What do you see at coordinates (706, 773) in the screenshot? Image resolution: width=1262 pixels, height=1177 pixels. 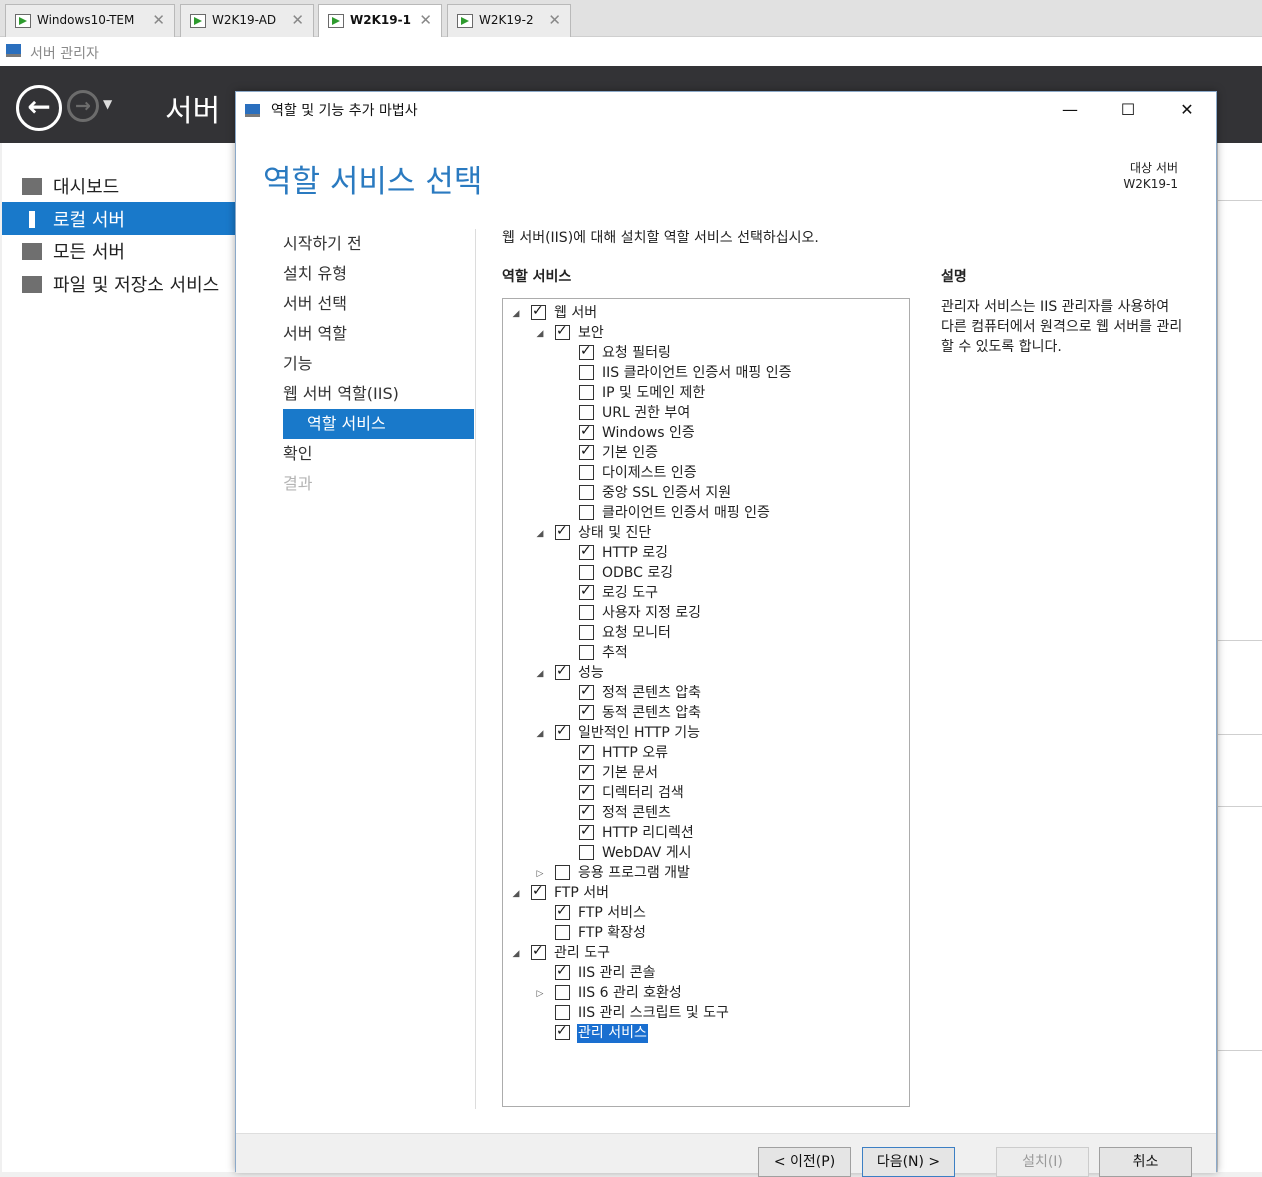 I see `tree-node: 기본 문서` at bounding box center [706, 773].